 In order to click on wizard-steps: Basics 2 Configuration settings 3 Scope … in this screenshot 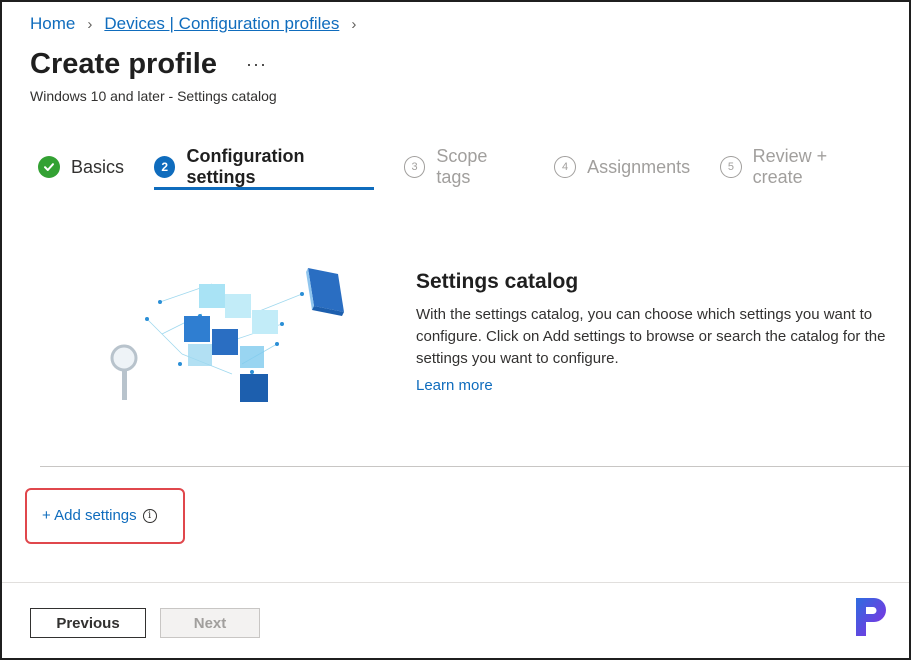, I will do `click(473, 168)`.